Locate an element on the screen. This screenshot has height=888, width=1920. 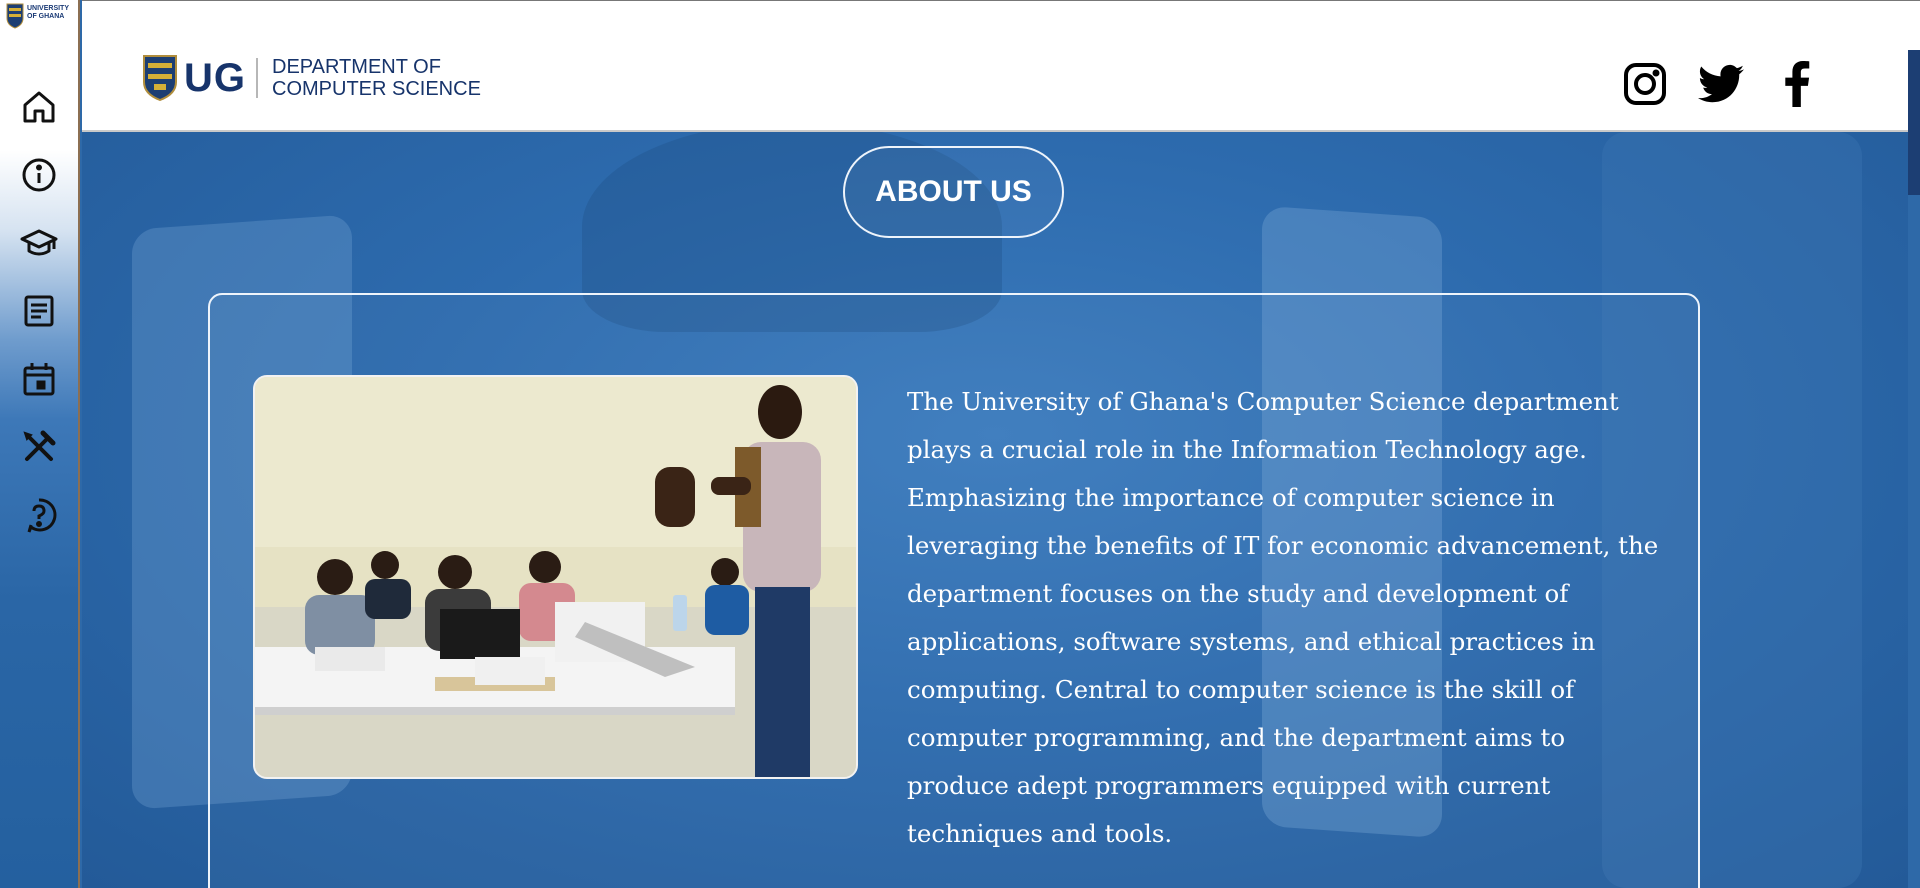
classroom-photo is located at coordinates (555, 577).